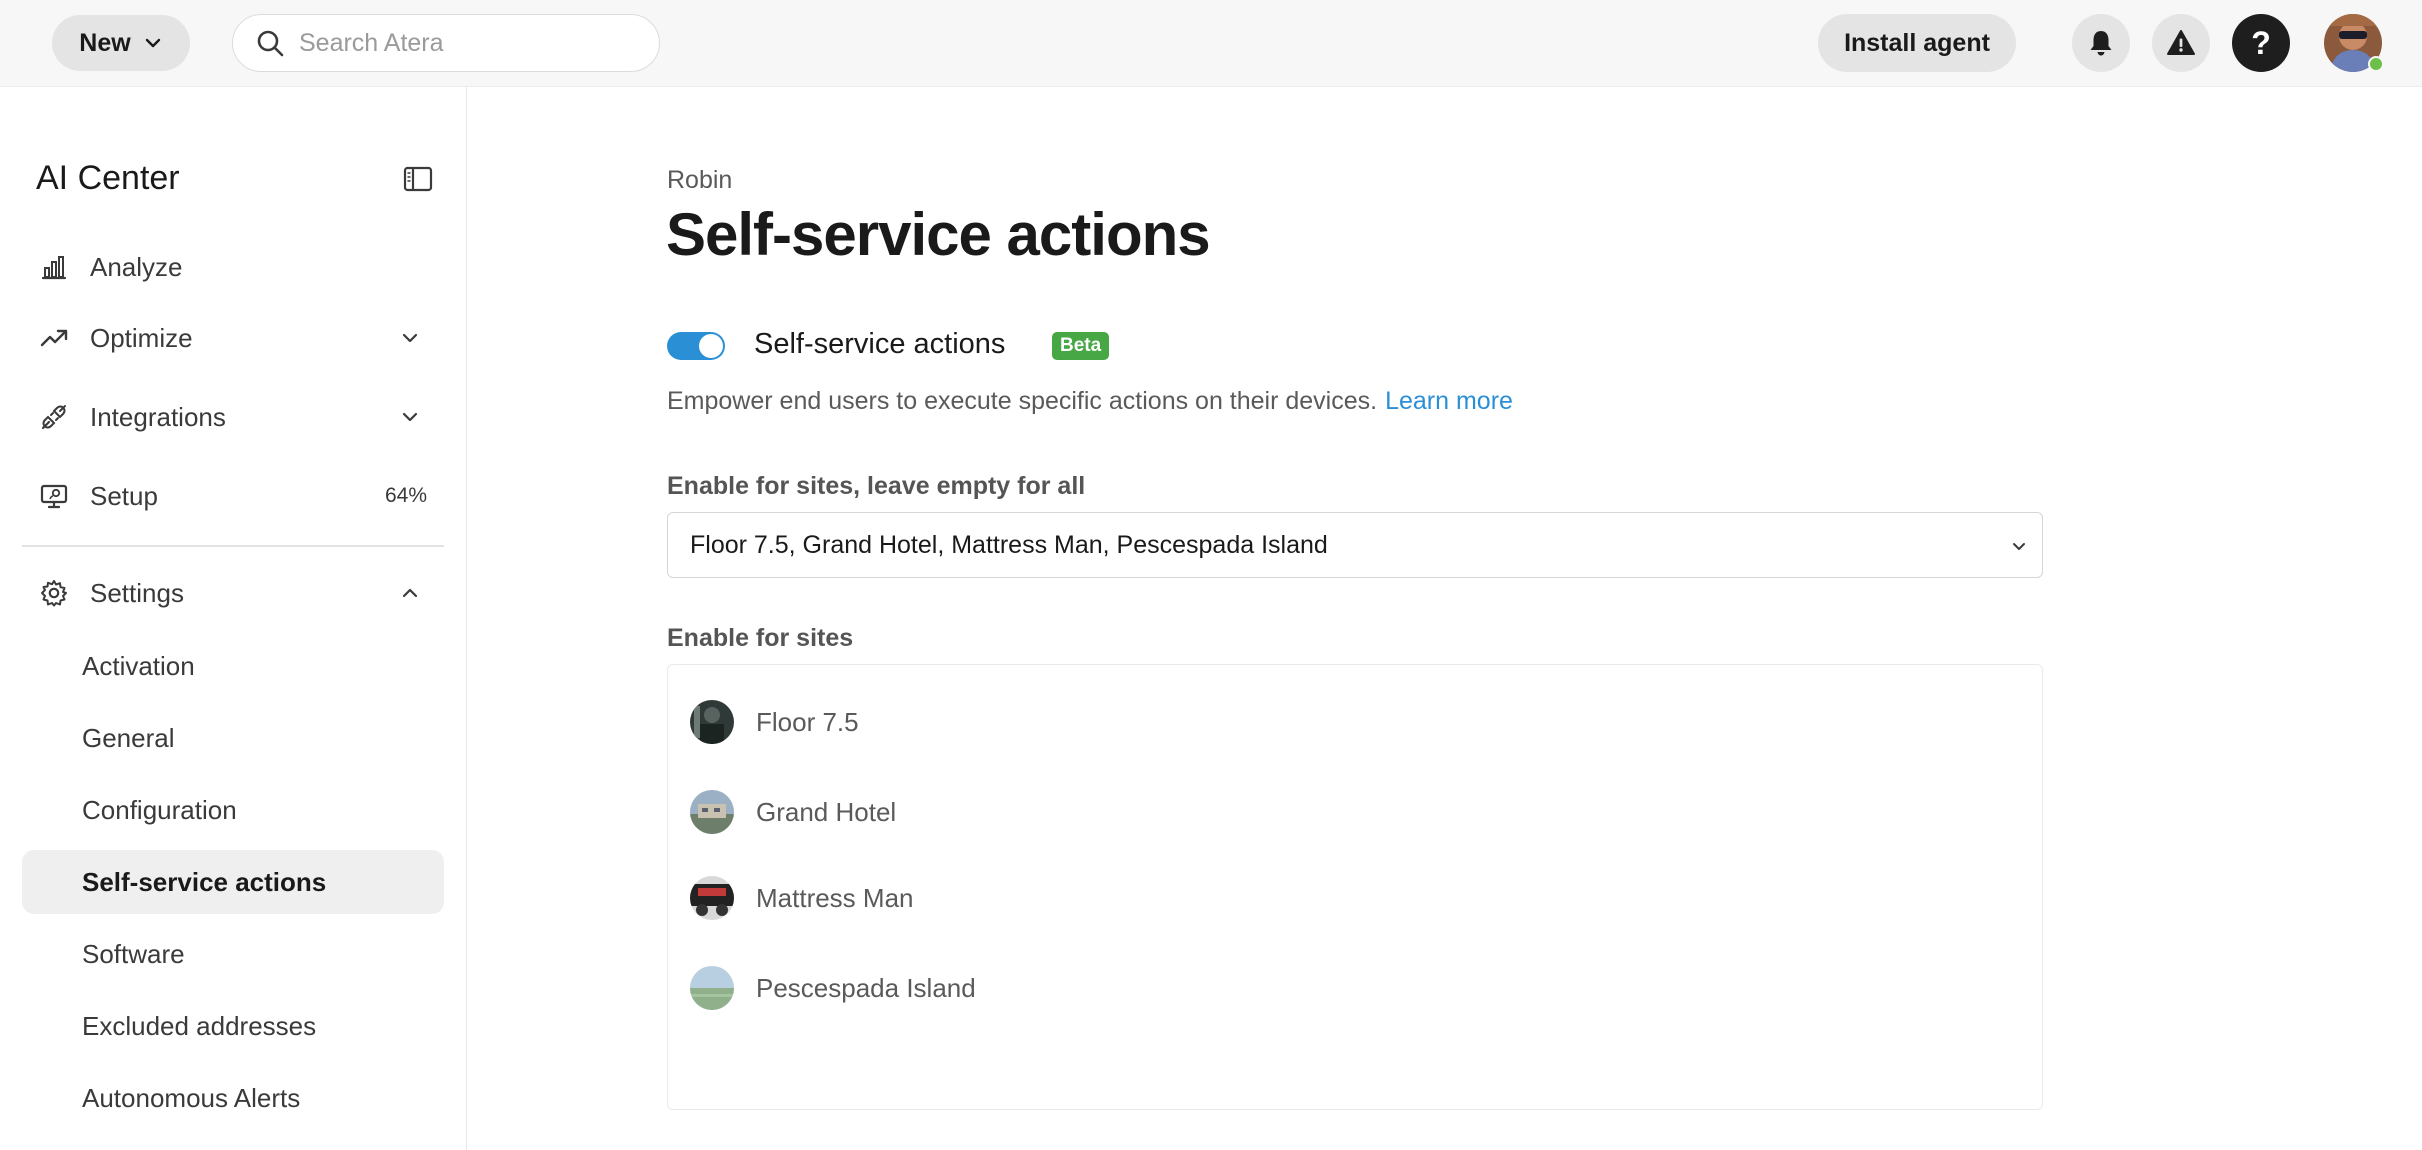 The width and height of the screenshot is (2422, 1150). Describe the element at coordinates (807, 721) in the screenshot. I see `site-name: Floor 7.5` at that location.